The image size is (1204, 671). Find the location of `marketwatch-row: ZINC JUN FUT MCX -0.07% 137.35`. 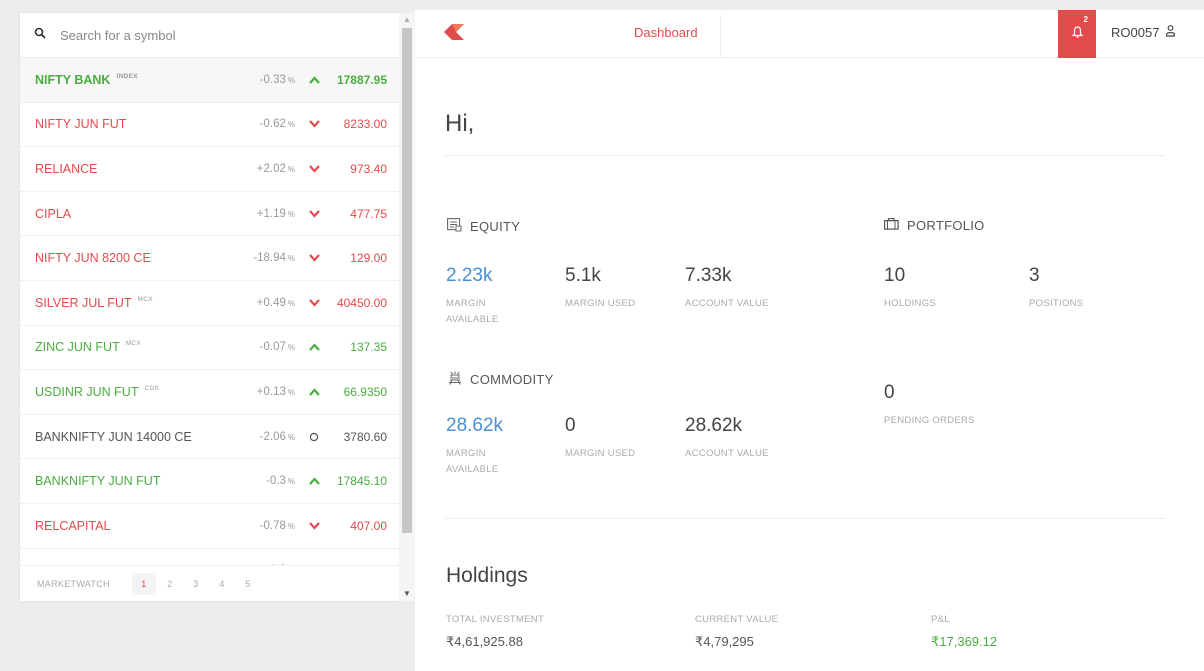

marketwatch-row: ZINC JUN FUT MCX -0.07% 137.35 is located at coordinates (209, 348).